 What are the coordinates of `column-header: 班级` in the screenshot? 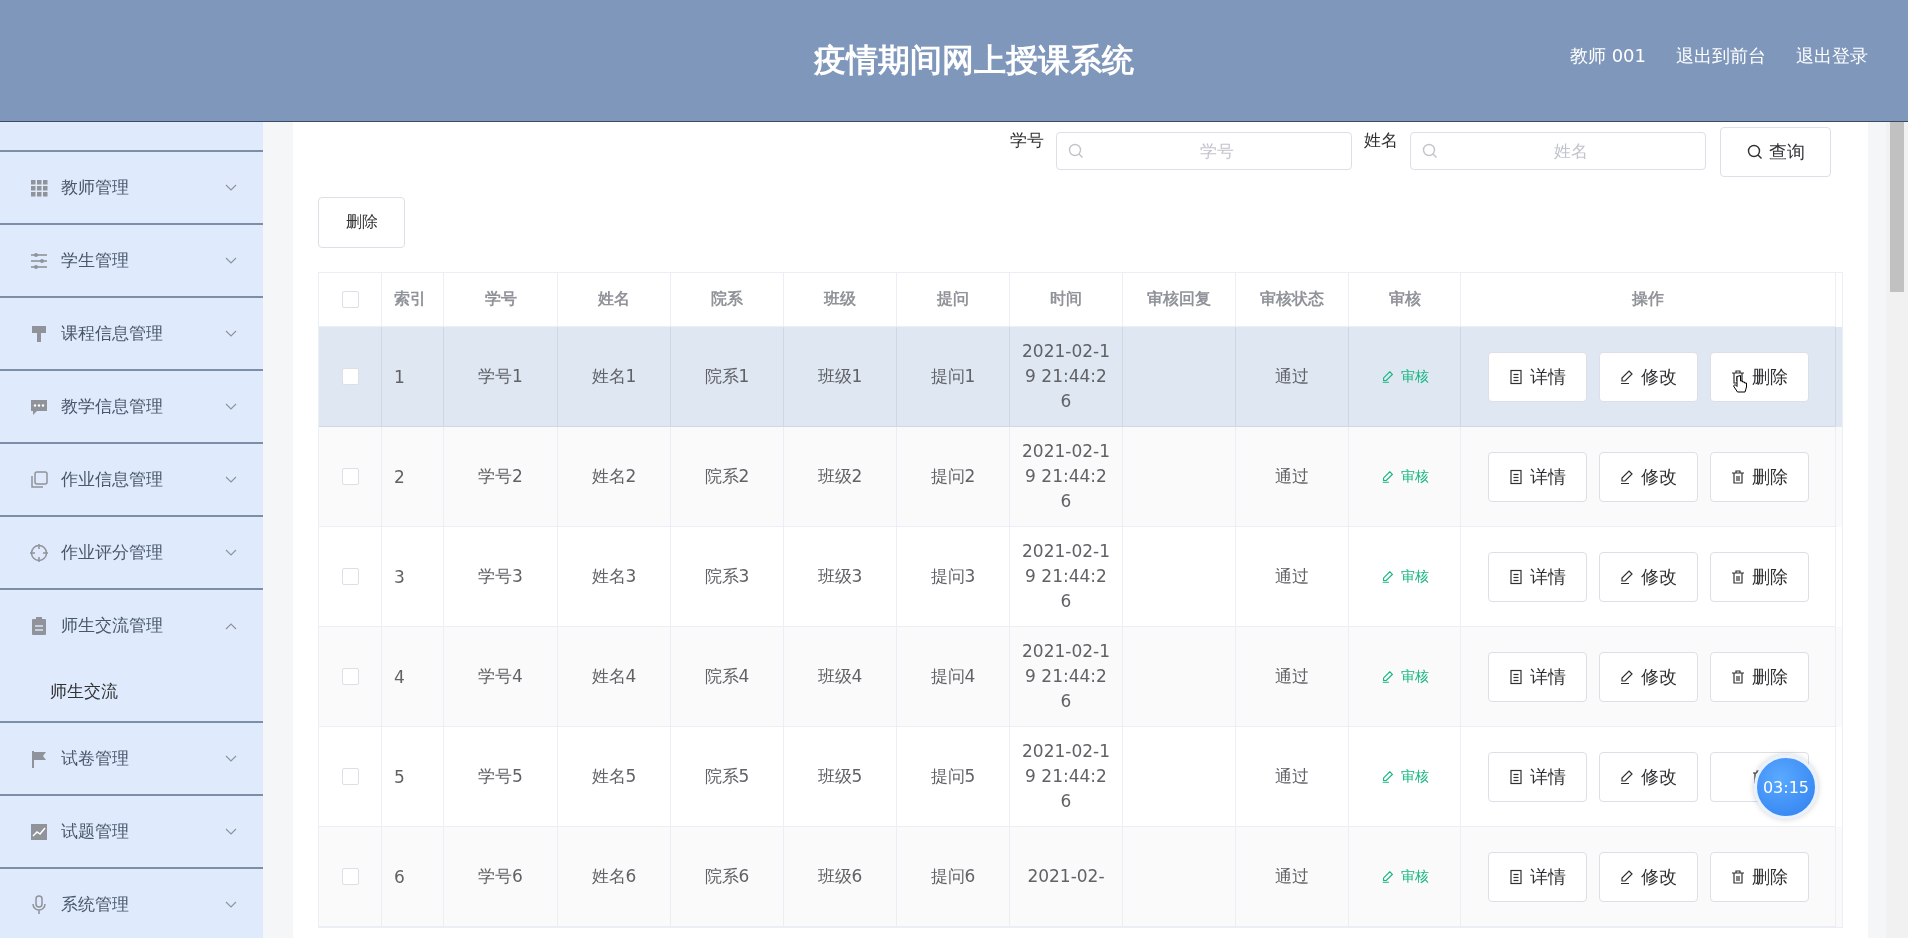 It's located at (840, 299).